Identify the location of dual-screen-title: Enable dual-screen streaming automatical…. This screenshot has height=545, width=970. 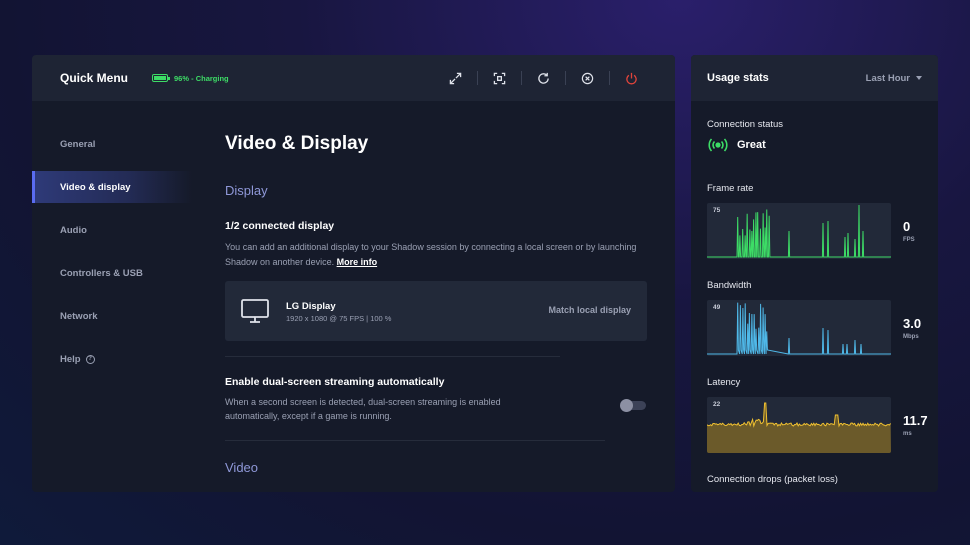
(334, 382).